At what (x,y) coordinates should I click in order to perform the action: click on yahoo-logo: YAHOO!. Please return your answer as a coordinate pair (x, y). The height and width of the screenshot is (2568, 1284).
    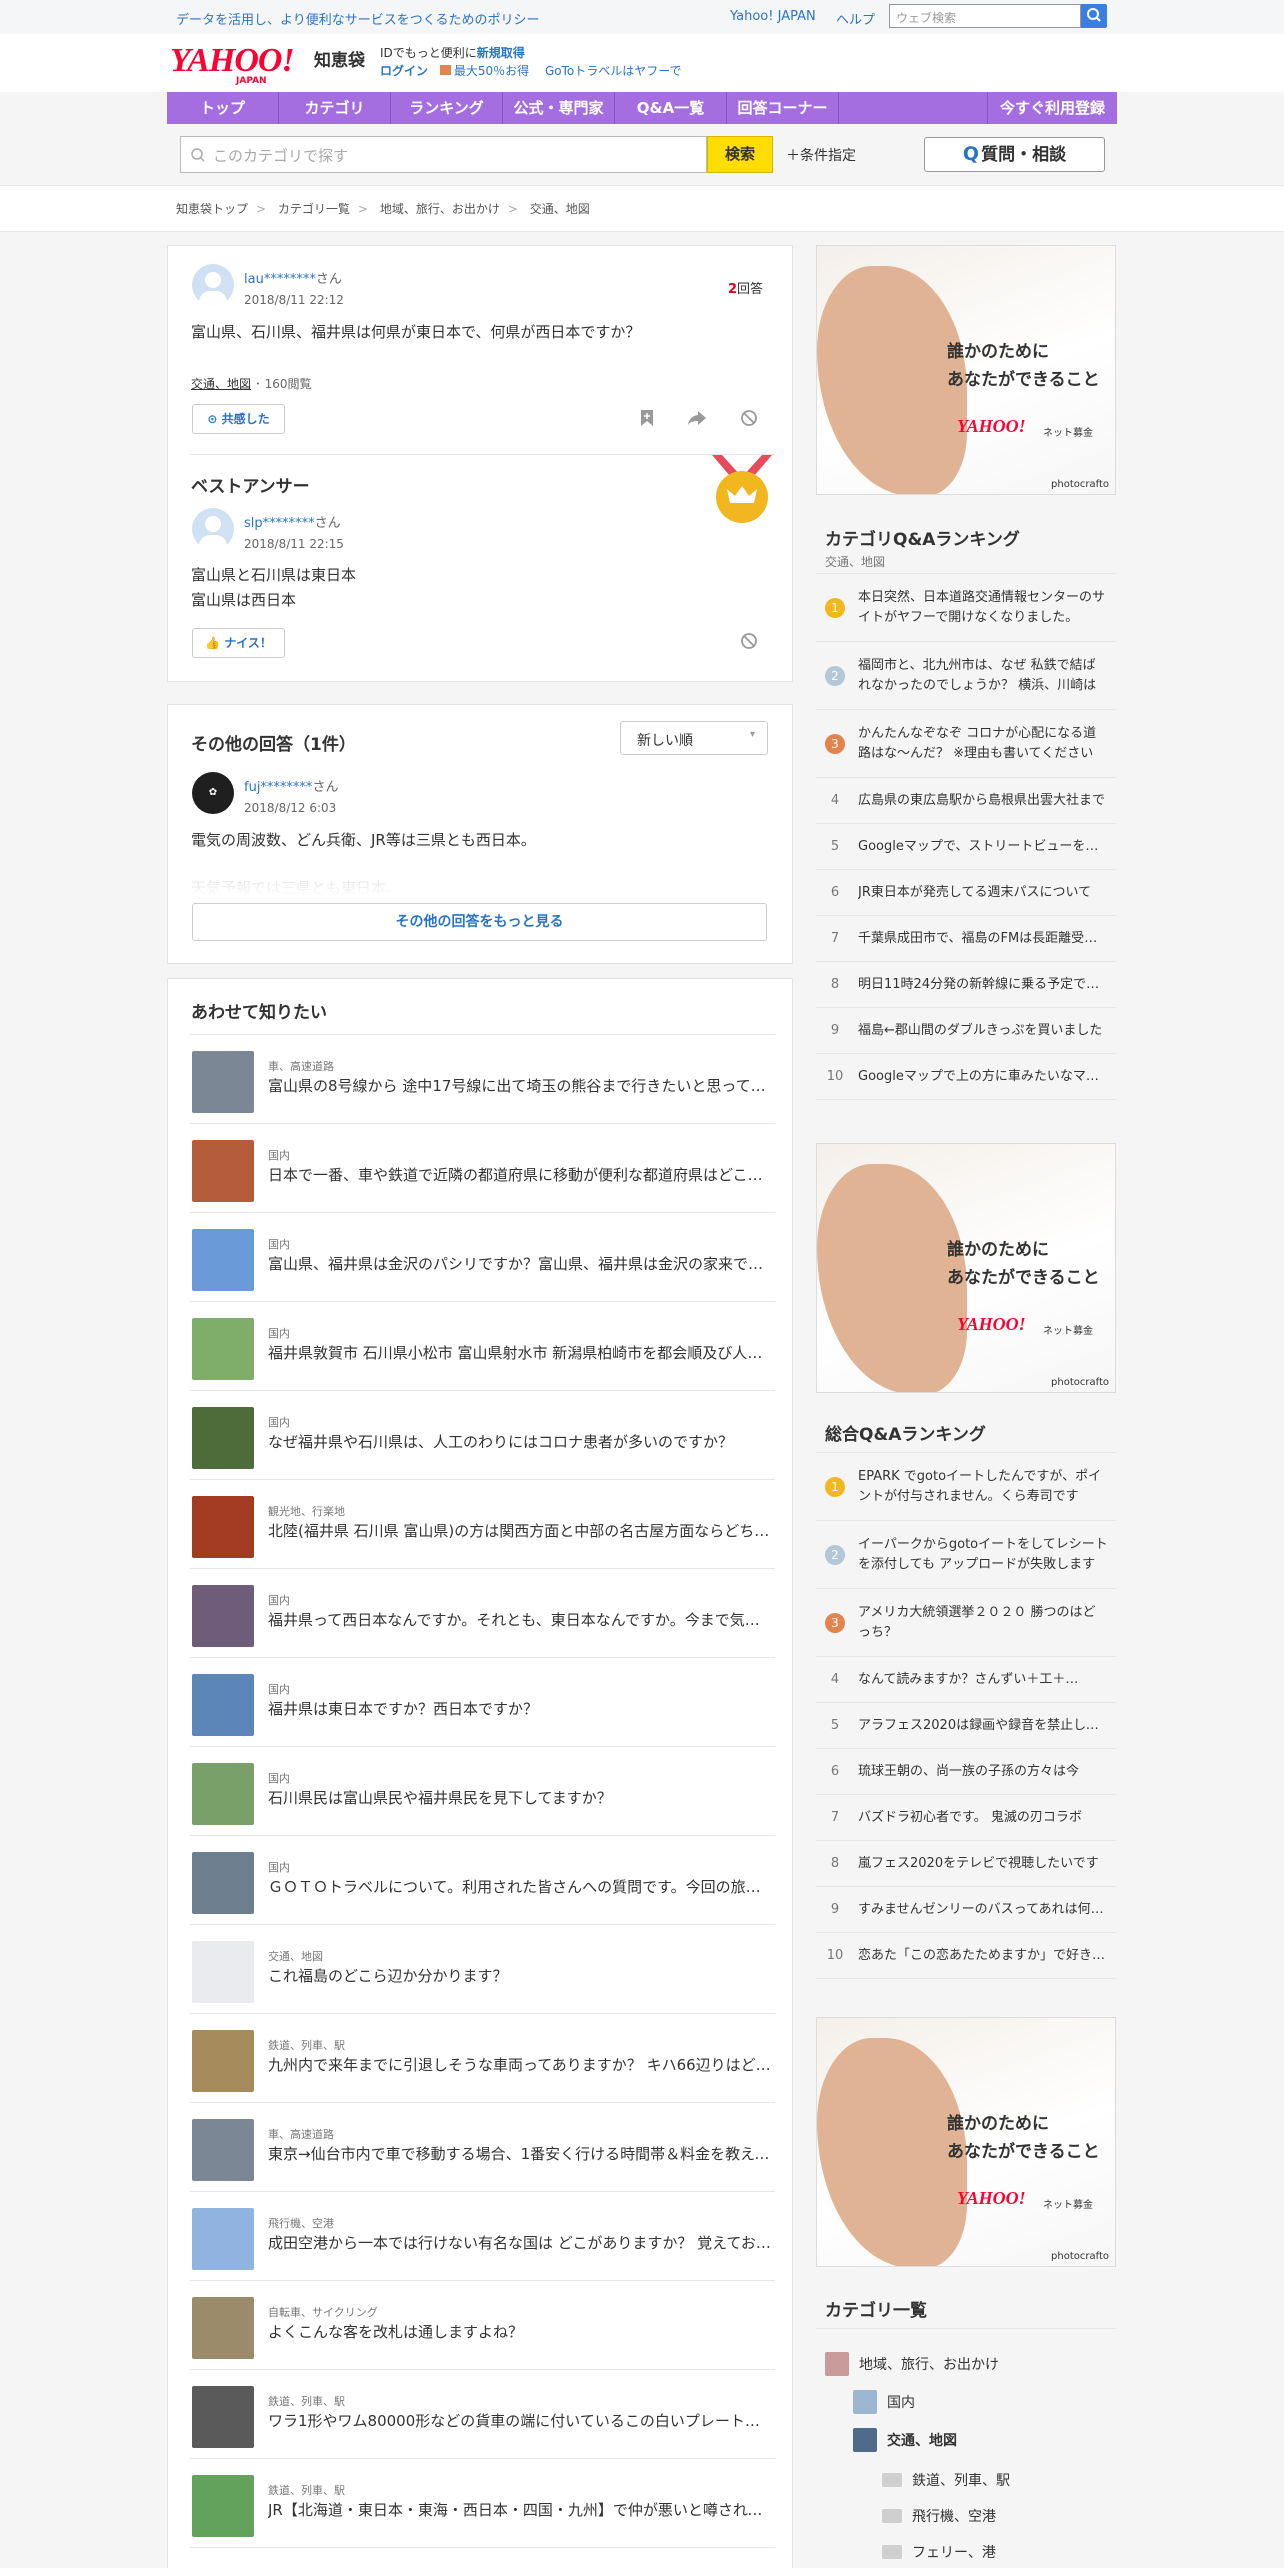
    Looking at the image, I should click on (232, 61).